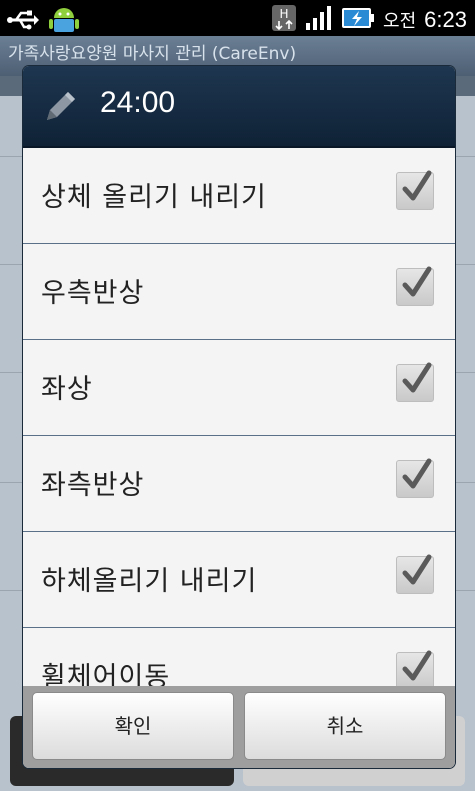 The width and height of the screenshot is (475, 791). What do you see at coordinates (67, 389) in the screenshot?
I see `item-label: 좌상` at bounding box center [67, 389].